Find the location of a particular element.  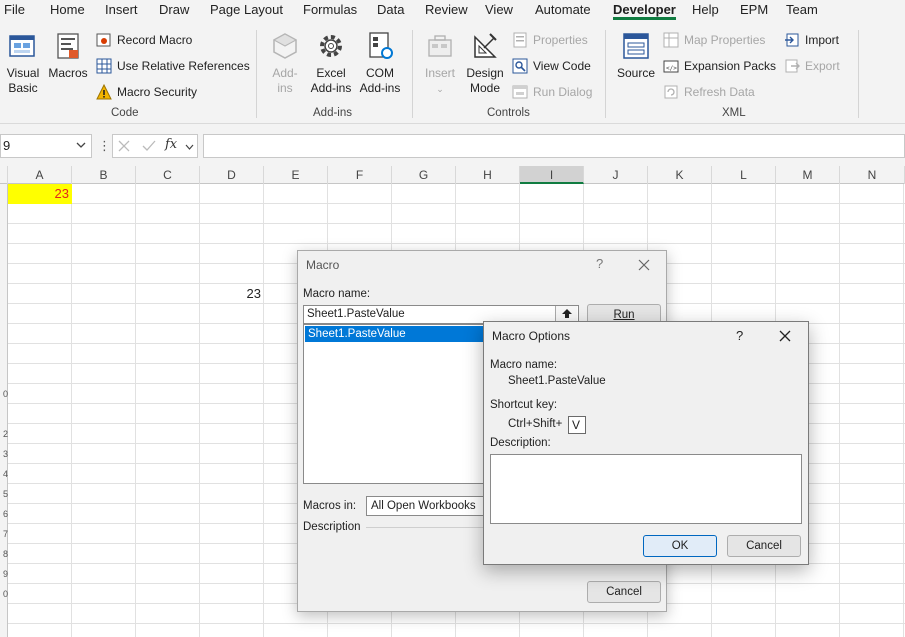

design-mode-button: Design Mode is located at coordinates (485, 63).